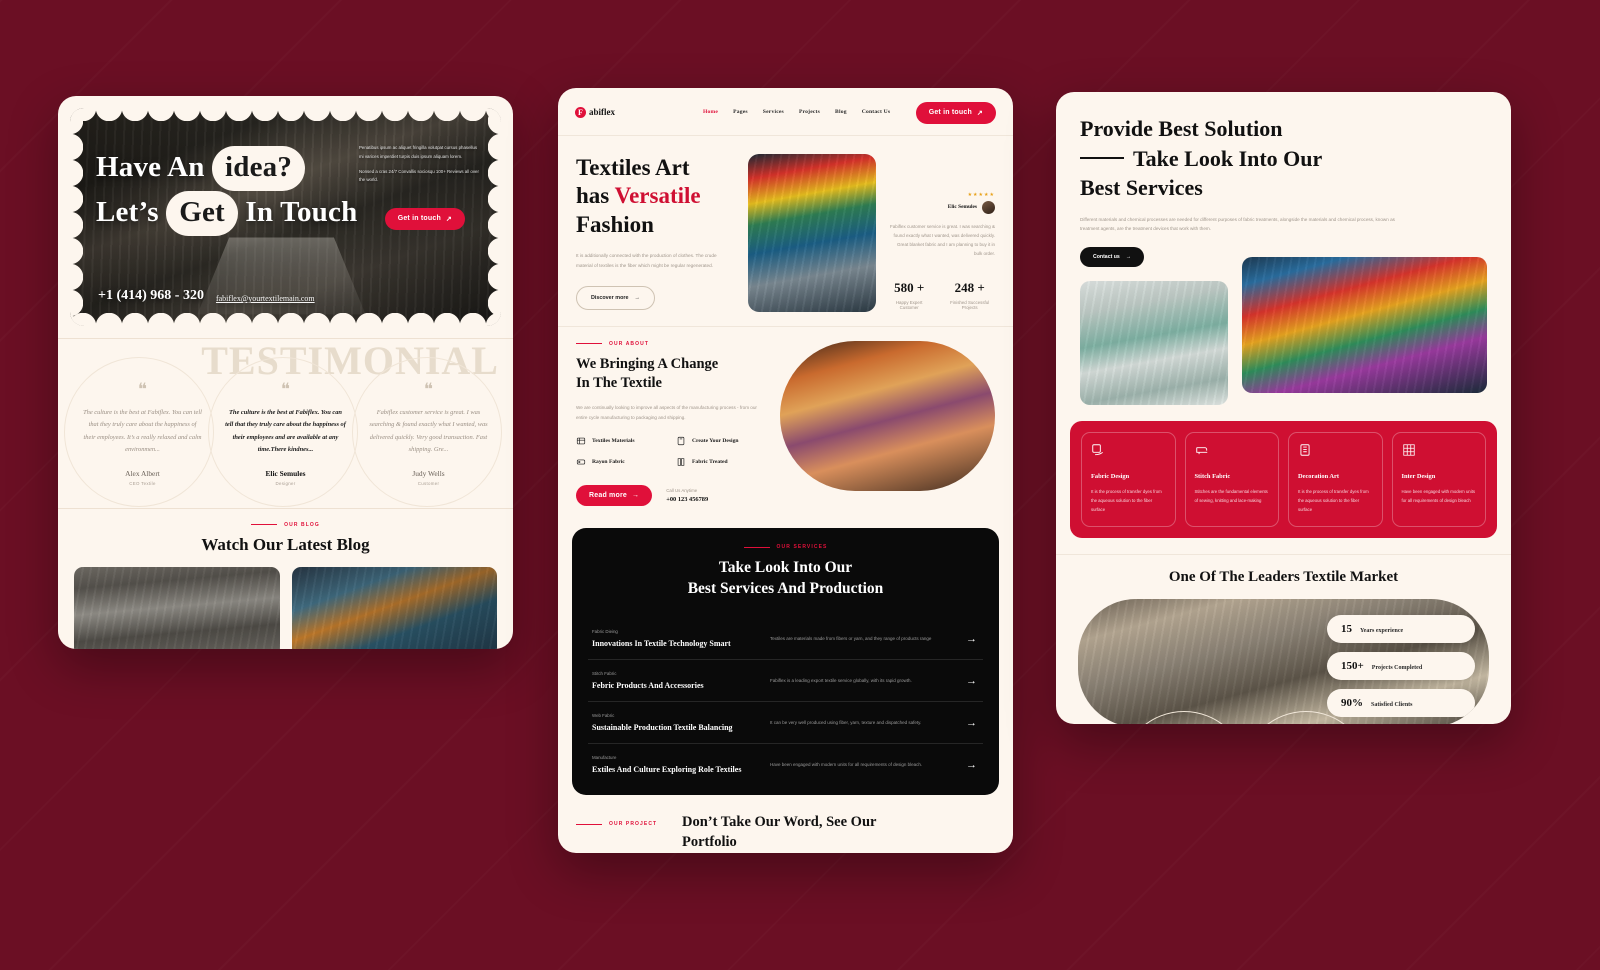 The height and width of the screenshot is (970, 1600). Describe the element at coordinates (610, 297) in the screenshot. I see `discover-more-label: Discover more` at that location.